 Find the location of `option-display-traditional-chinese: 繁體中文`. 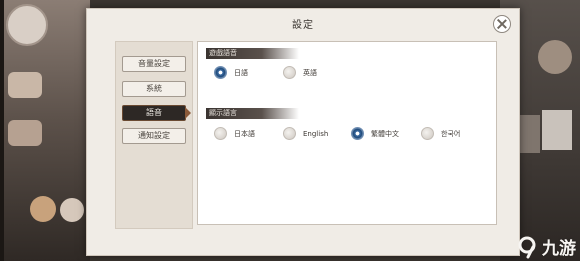

option-display-traditional-chinese: 繁體中文 is located at coordinates (375, 133).